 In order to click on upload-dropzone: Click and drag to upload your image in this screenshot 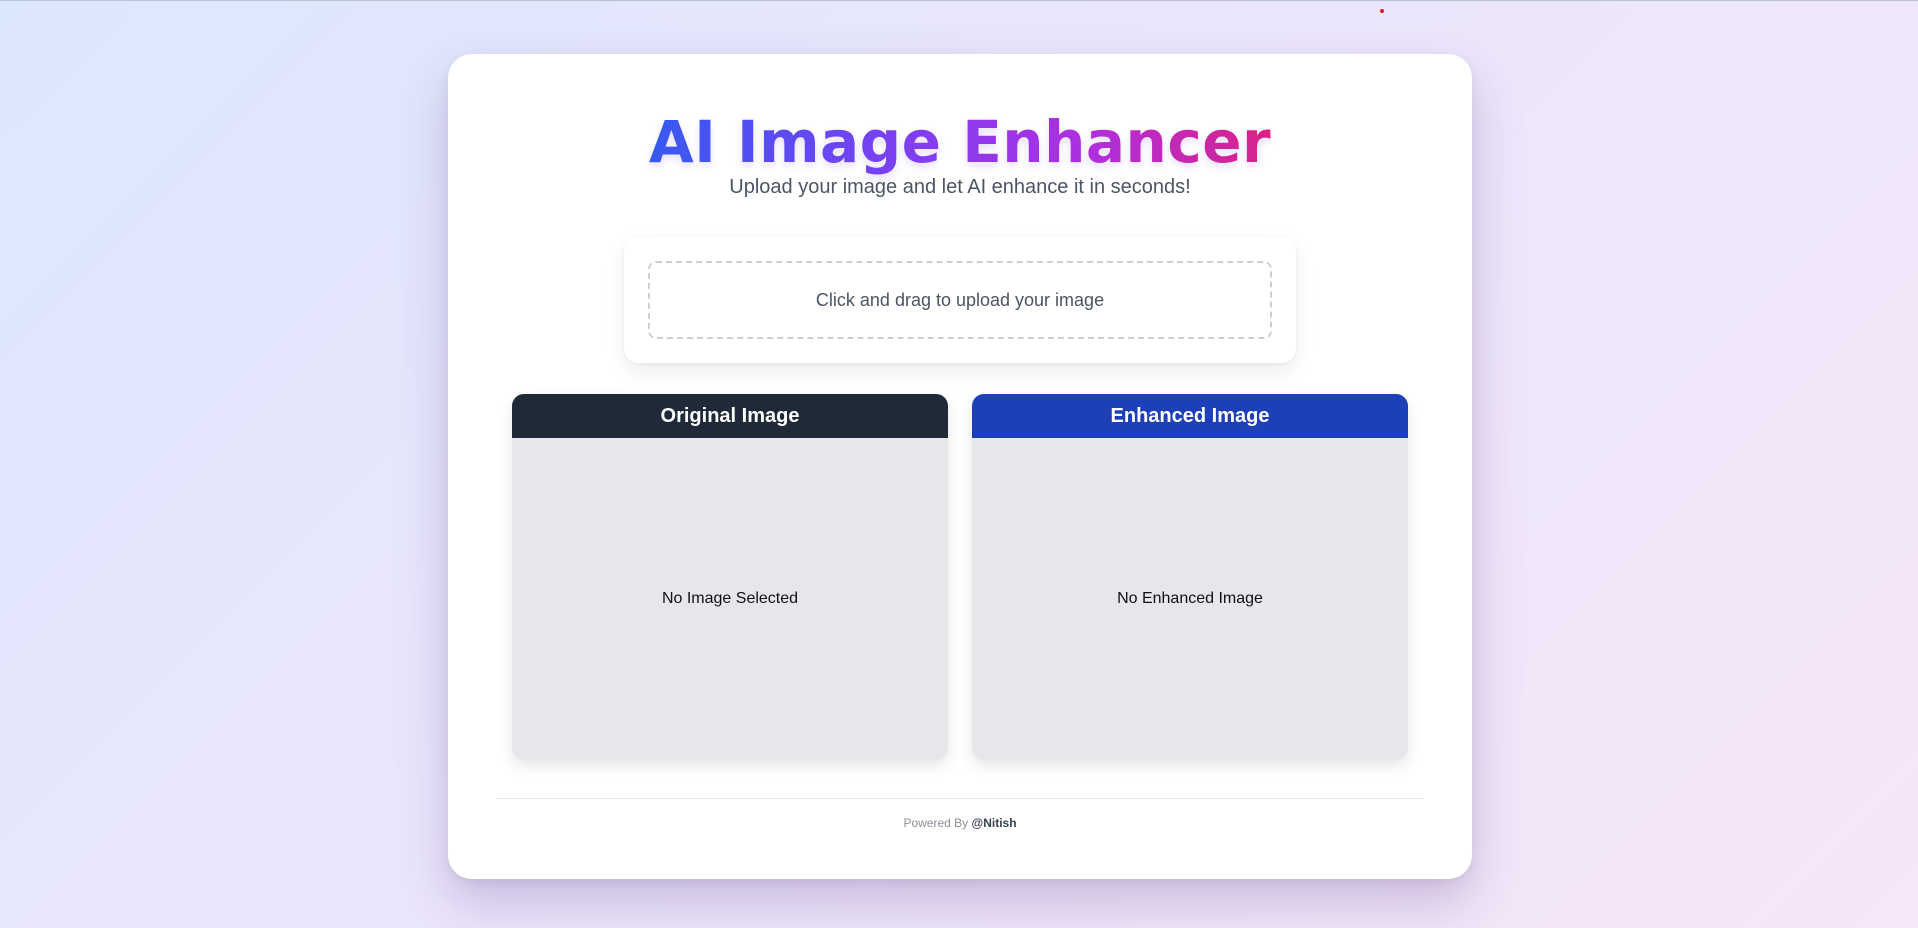, I will do `click(960, 300)`.